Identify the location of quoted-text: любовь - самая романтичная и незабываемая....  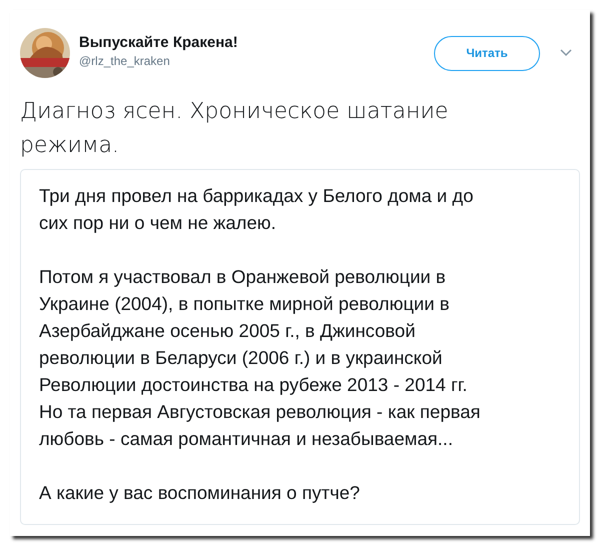
(246, 439).